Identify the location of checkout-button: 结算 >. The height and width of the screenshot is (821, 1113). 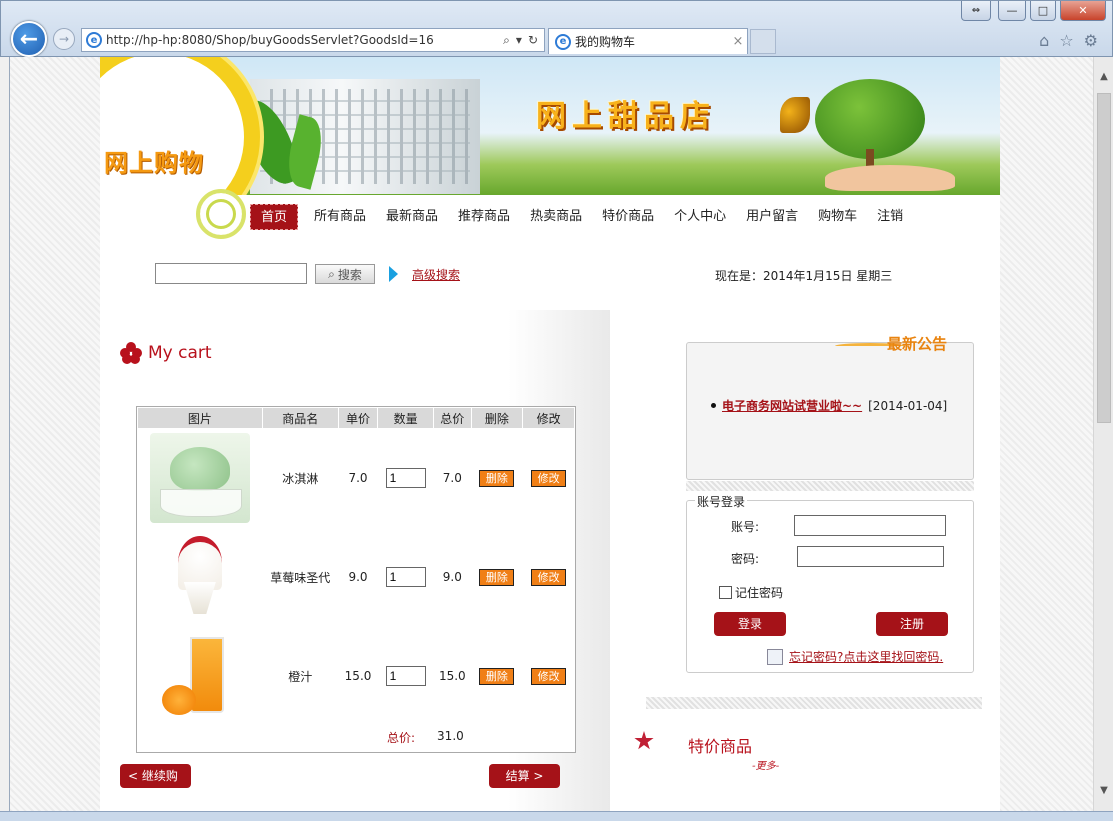
(524, 776).